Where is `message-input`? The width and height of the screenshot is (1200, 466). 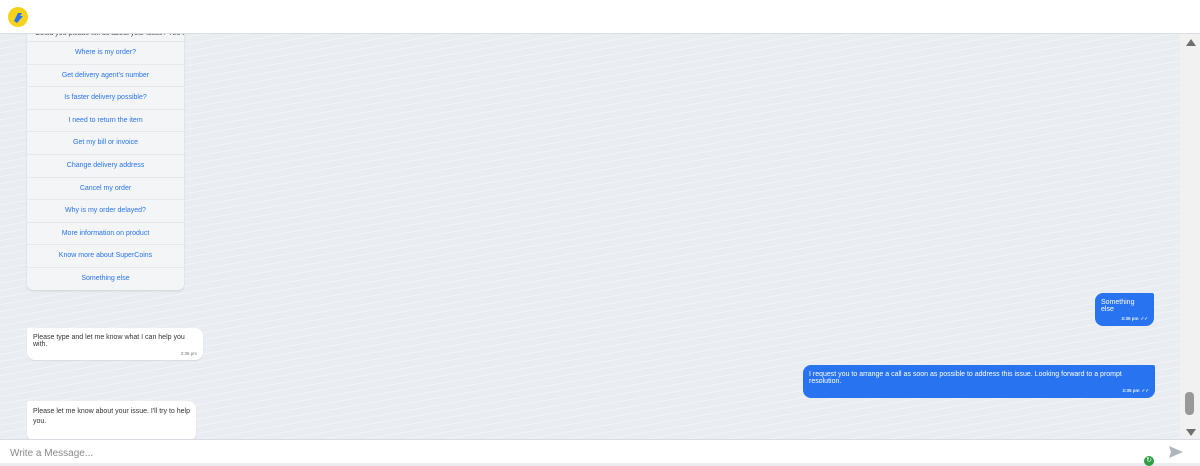
message-input is located at coordinates (570, 453).